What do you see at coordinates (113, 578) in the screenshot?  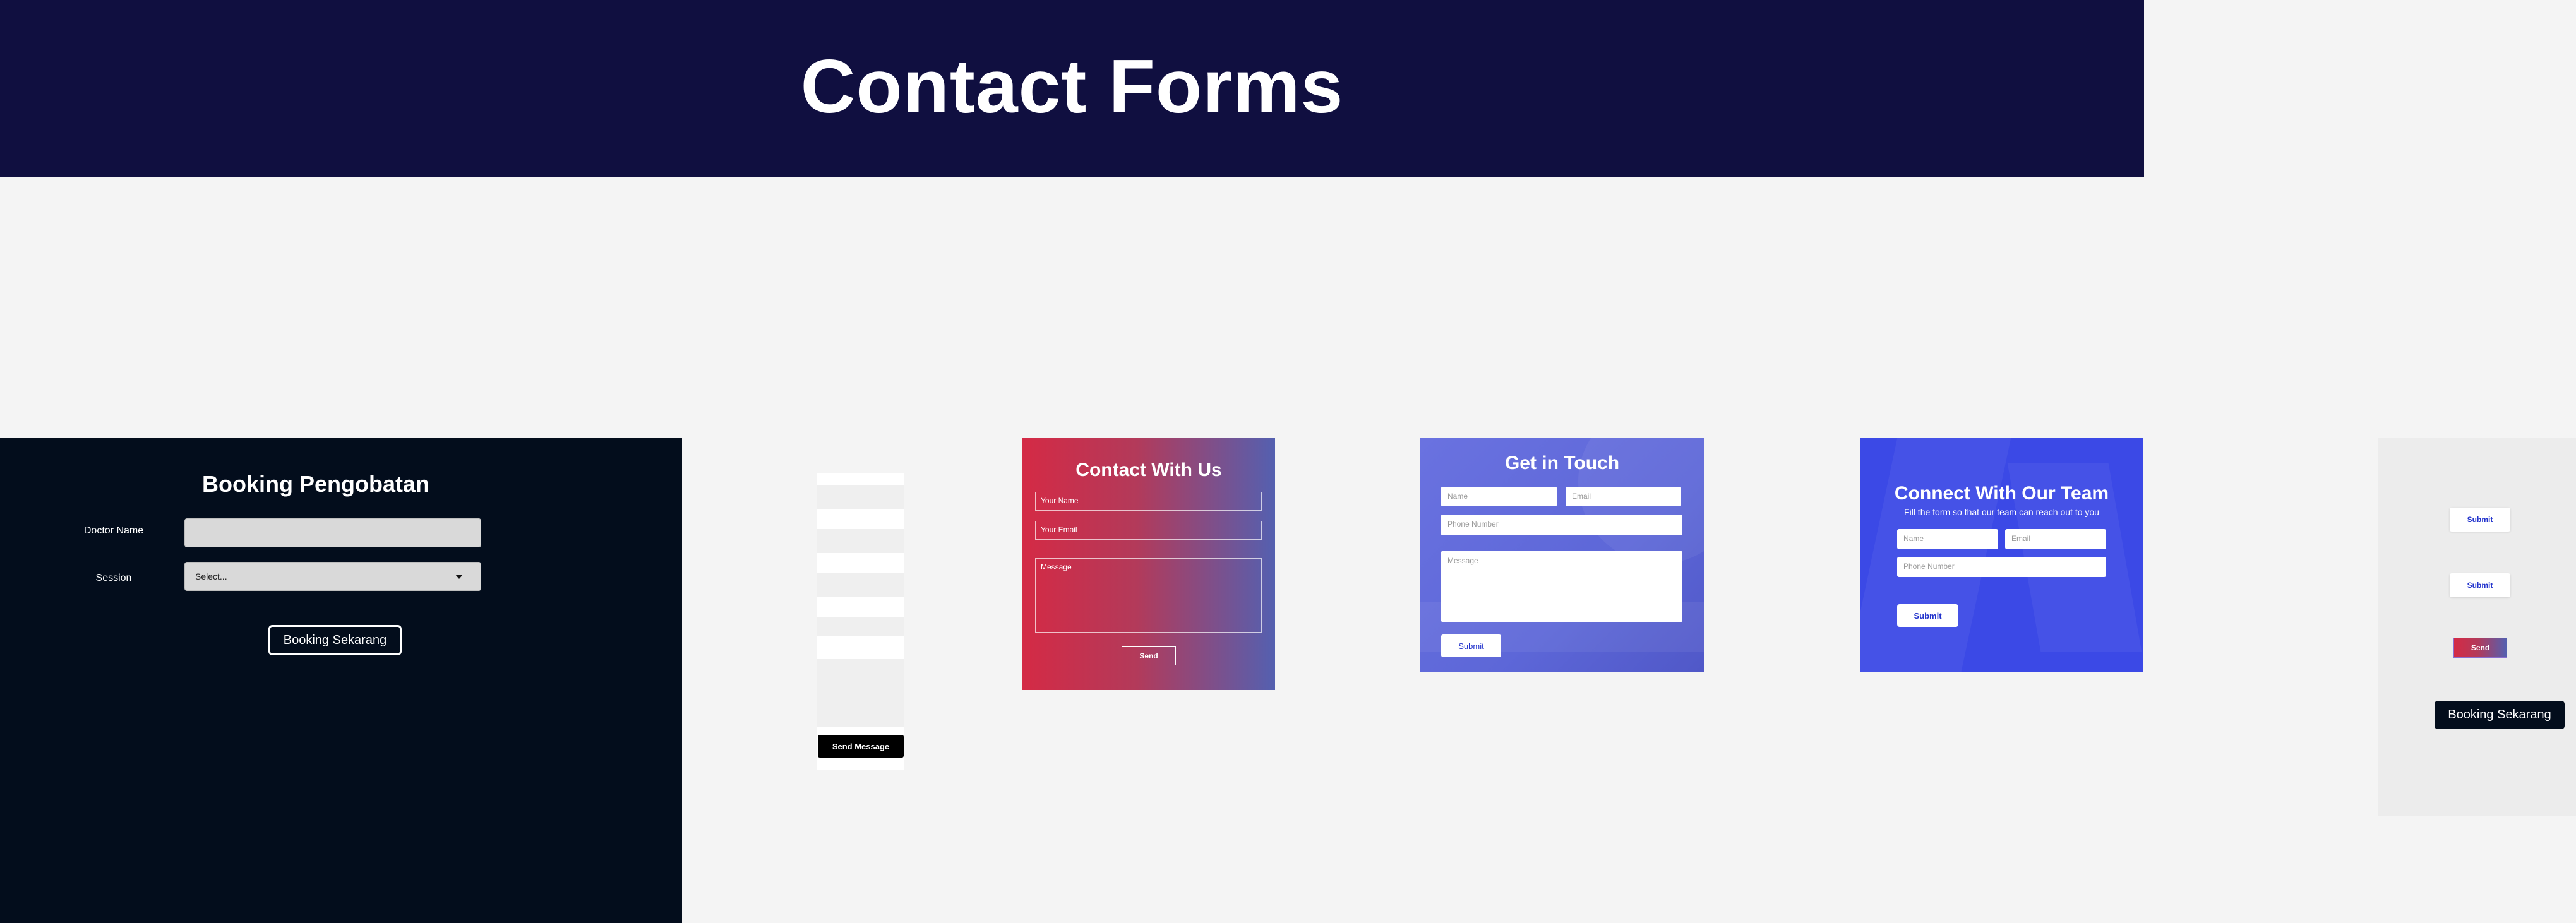 I see `session-label: Session` at bounding box center [113, 578].